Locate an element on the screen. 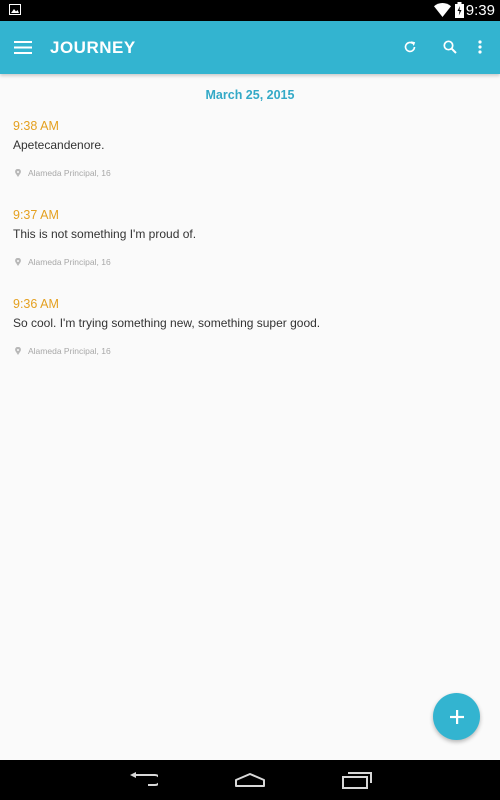  recents-button is located at coordinates (357, 780).